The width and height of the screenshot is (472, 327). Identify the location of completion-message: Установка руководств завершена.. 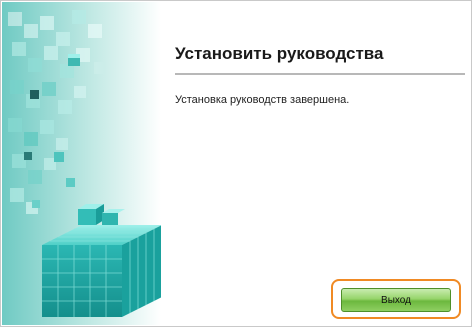
(262, 100).